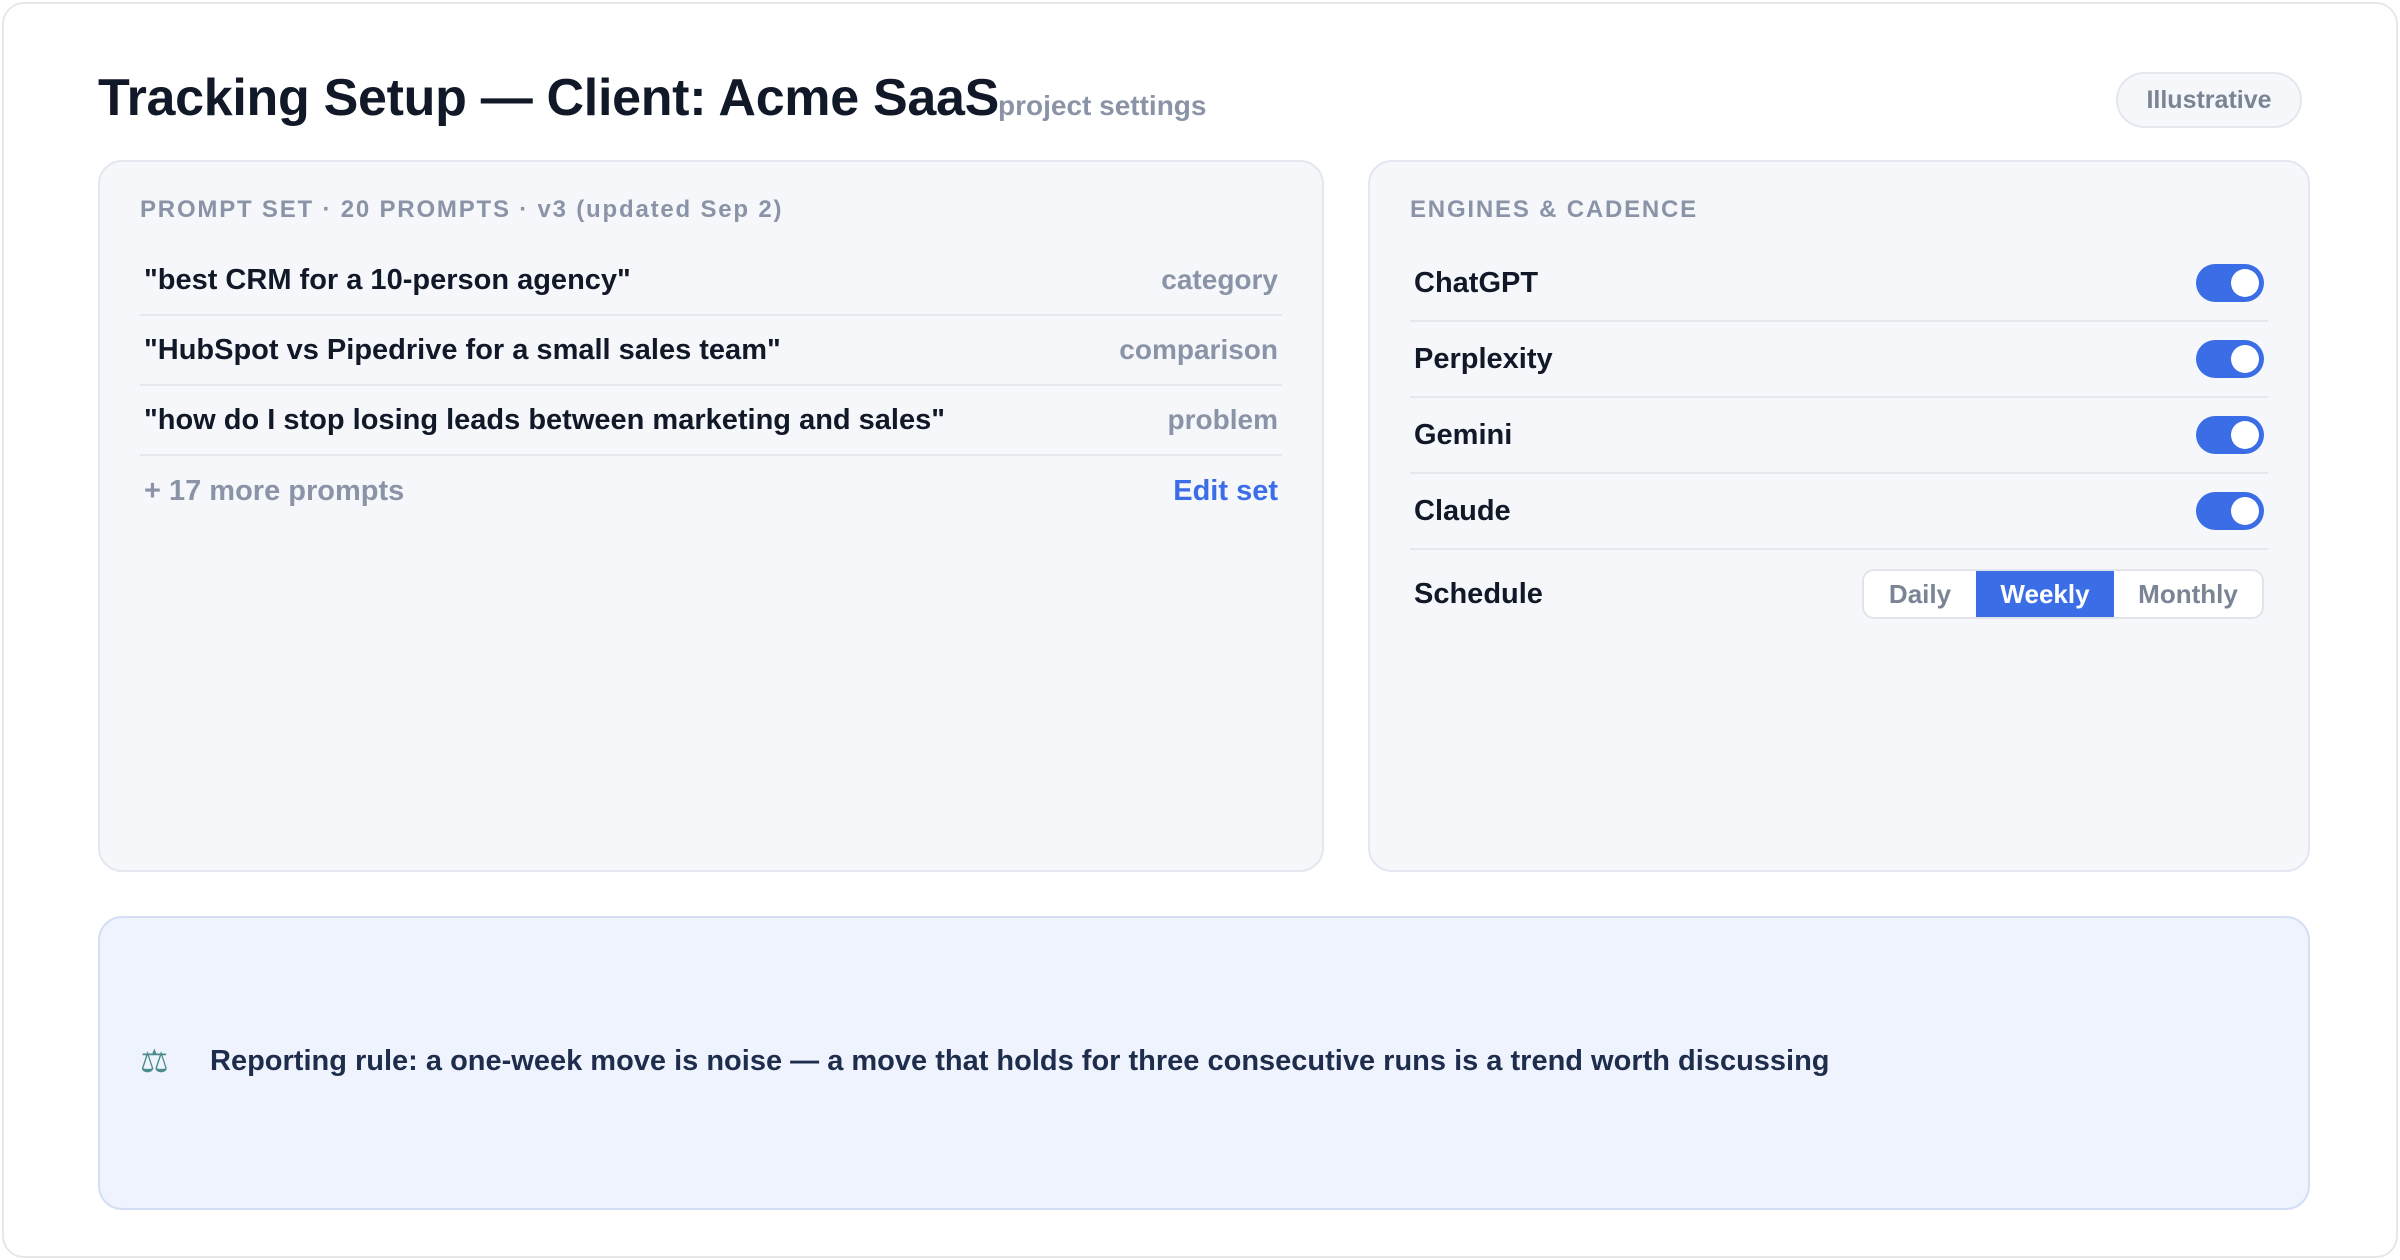 The width and height of the screenshot is (2400, 1260). What do you see at coordinates (2209, 100) in the screenshot?
I see `illustrative-badge: Illustrative` at bounding box center [2209, 100].